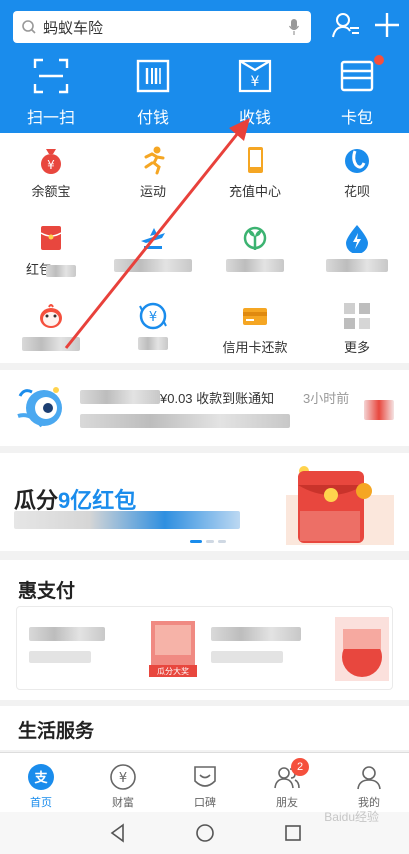 The image size is (409, 854). I want to click on app-label: 红包, so click(51, 268).